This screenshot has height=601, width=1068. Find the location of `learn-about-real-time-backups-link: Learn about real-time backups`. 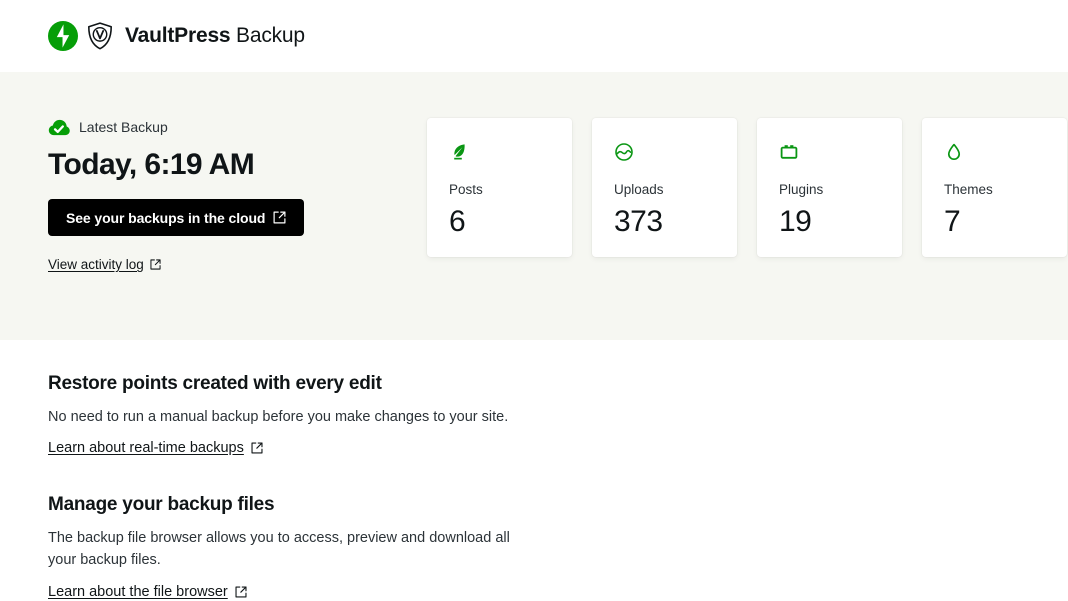

learn-about-real-time-backups-link: Learn about real-time backups is located at coordinates (155, 448).